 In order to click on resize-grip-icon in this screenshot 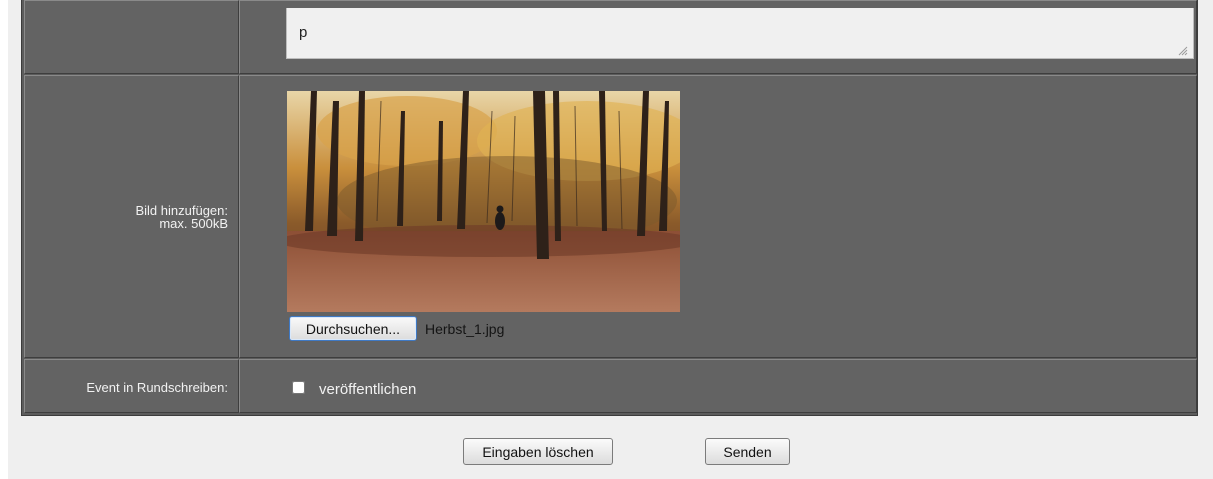, I will do `click(1182, 50)`.